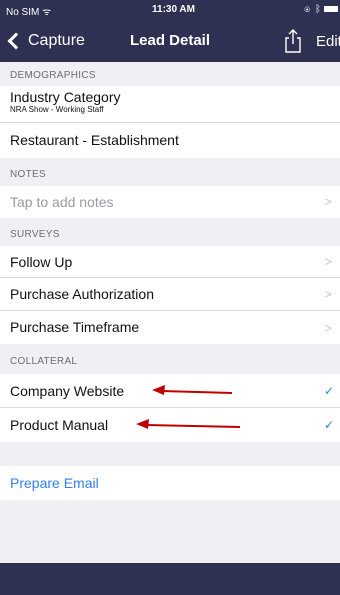 Image resolution: width=340 pixels, height=595 pixels. I want to click on industry-value: Restaurant - Establishment, so click(94, 140).